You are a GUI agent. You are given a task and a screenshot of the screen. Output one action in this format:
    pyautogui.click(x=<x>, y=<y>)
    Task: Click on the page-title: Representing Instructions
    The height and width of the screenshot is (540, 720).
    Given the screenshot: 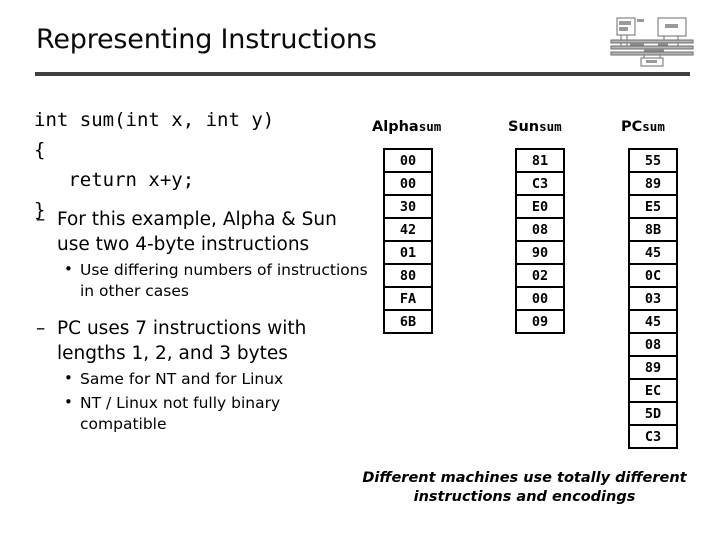 What is the action you would take?
    pyautogui.click(x=206, y=39)
    